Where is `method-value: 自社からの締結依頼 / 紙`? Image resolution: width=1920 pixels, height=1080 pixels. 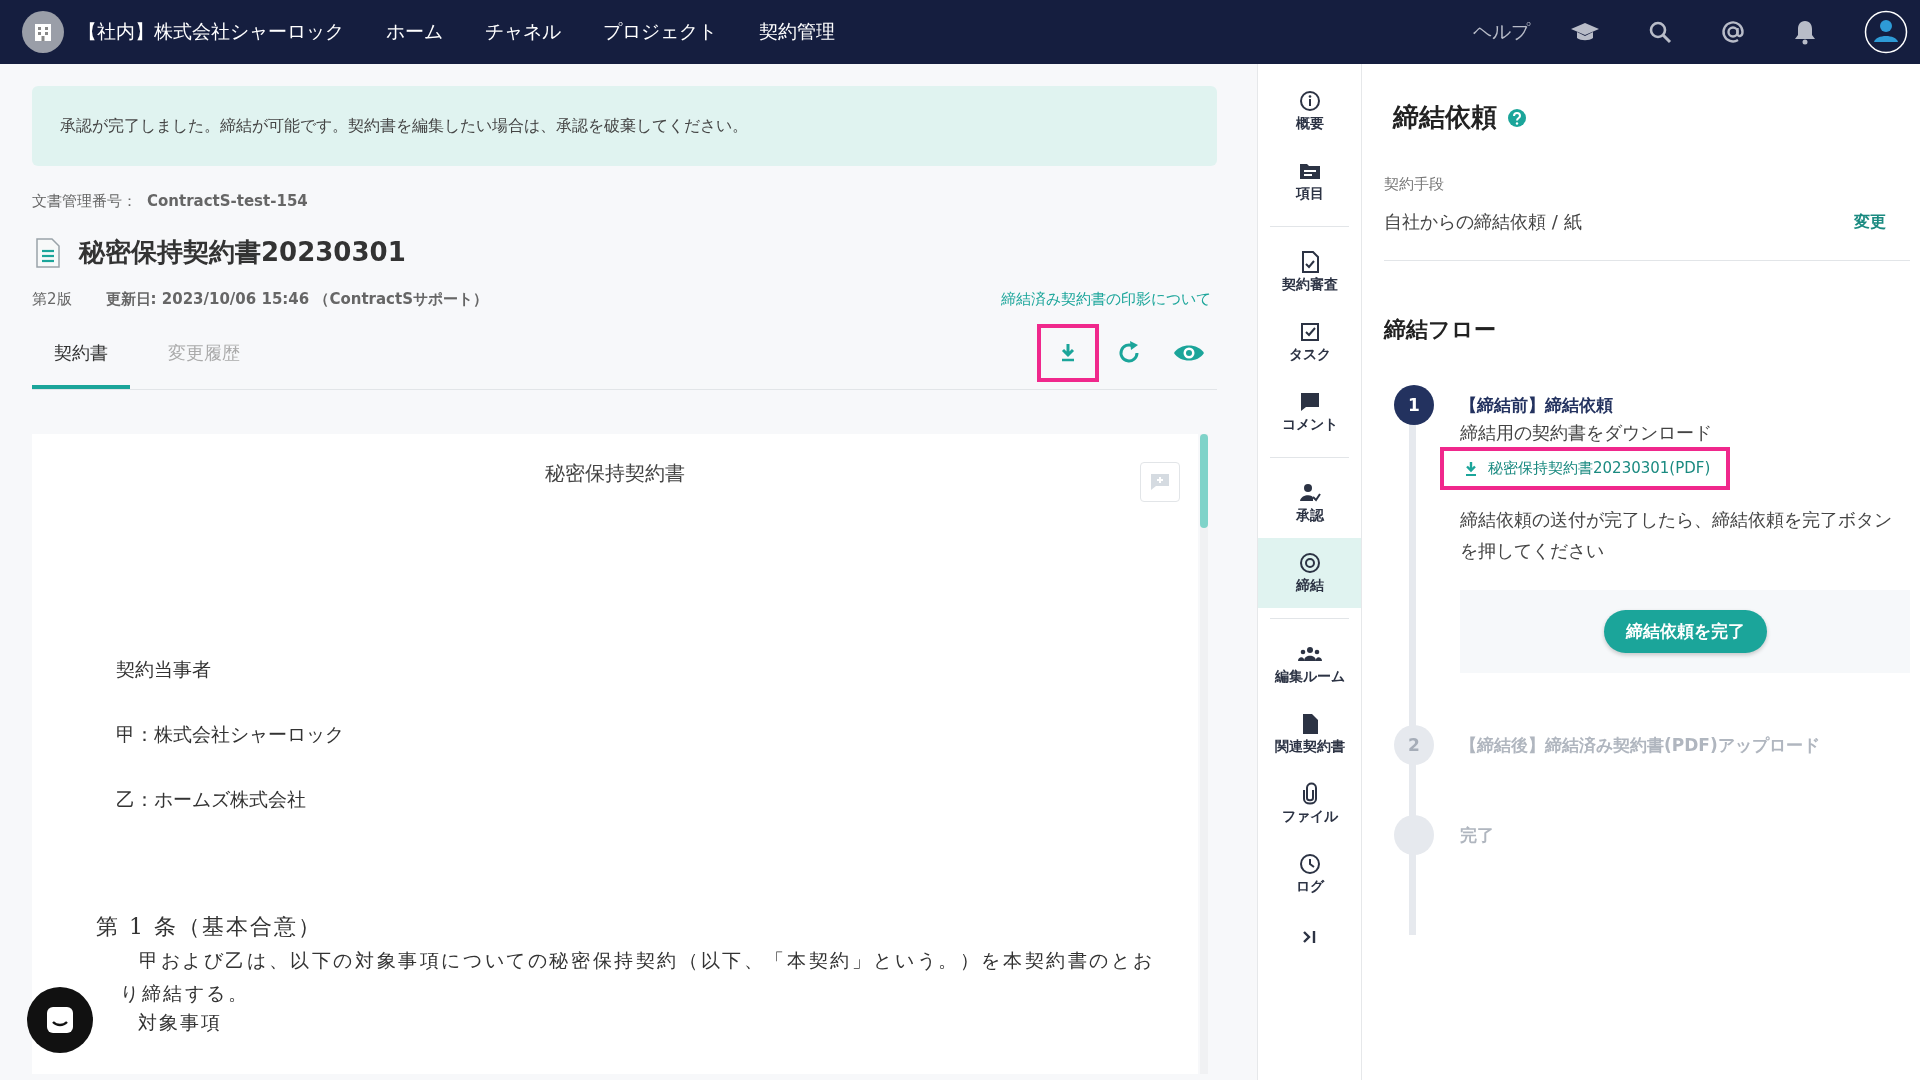 method-value: 自社からの締結依頼 / 紙 is located at coordinates (1483, 222).